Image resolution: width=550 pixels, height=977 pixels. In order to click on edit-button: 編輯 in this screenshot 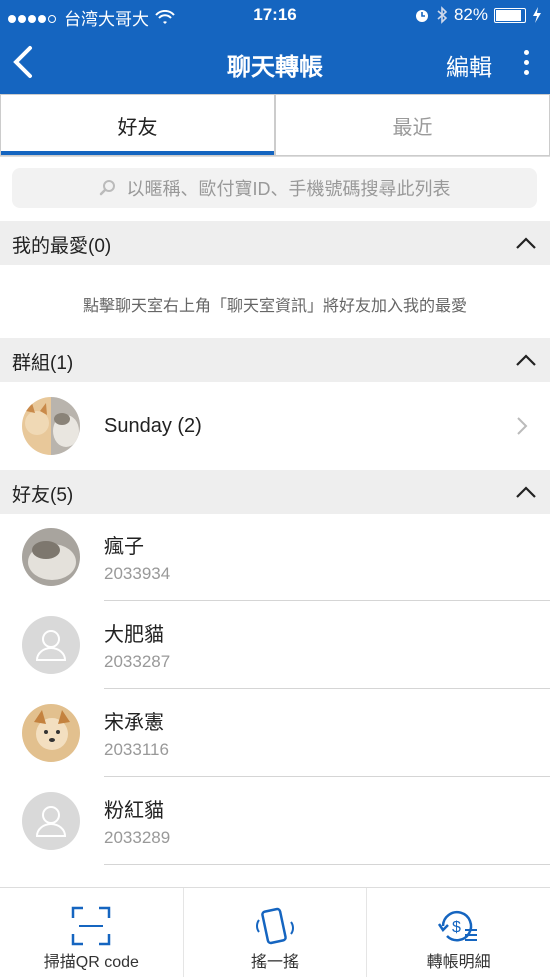, I will do `click(469, 65)`.